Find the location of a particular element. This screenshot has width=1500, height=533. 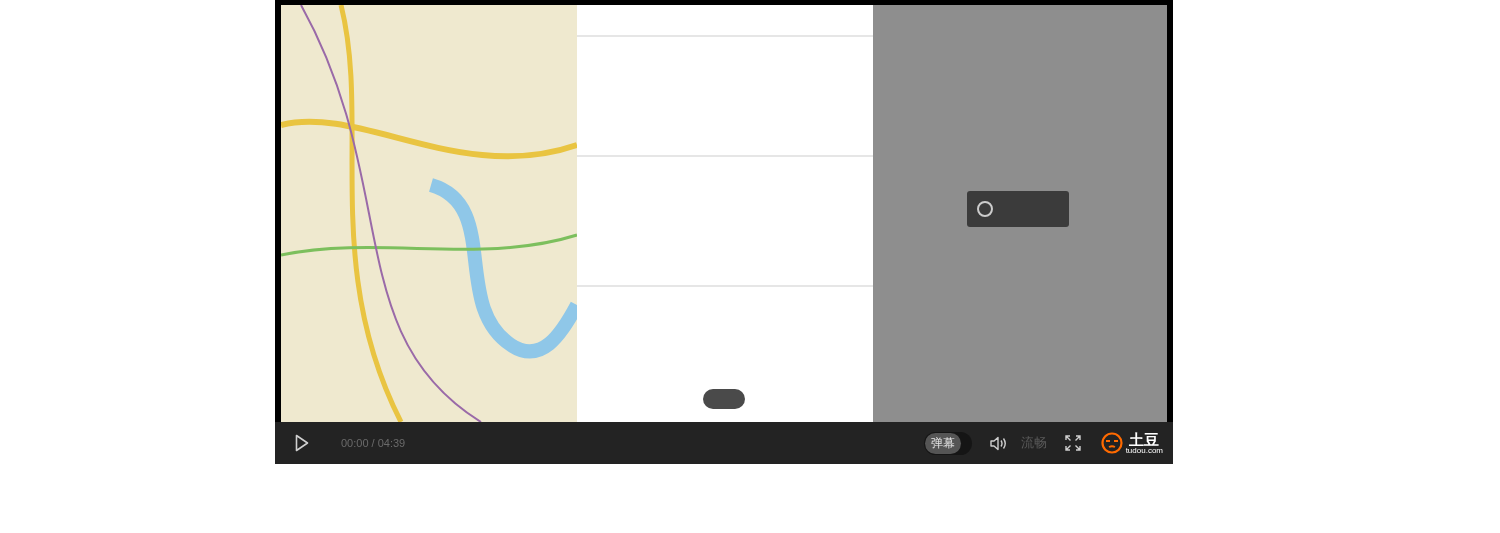

play-button is located at coordinates (303, 443).